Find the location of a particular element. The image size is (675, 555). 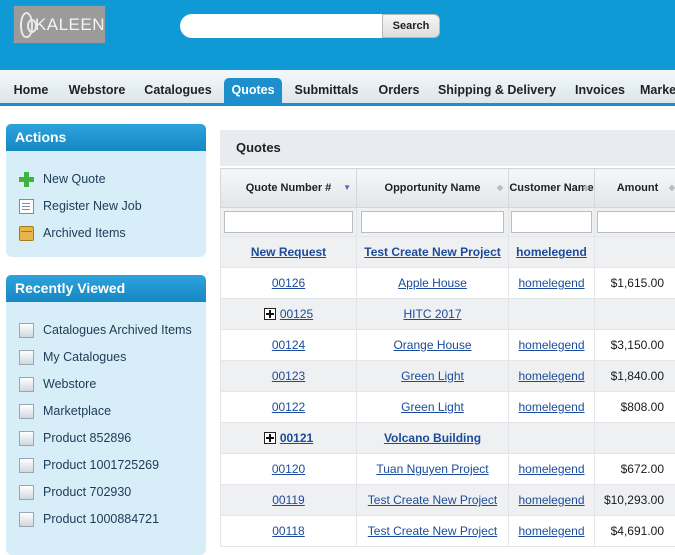

register-icon is located at coordinates (26, 206).